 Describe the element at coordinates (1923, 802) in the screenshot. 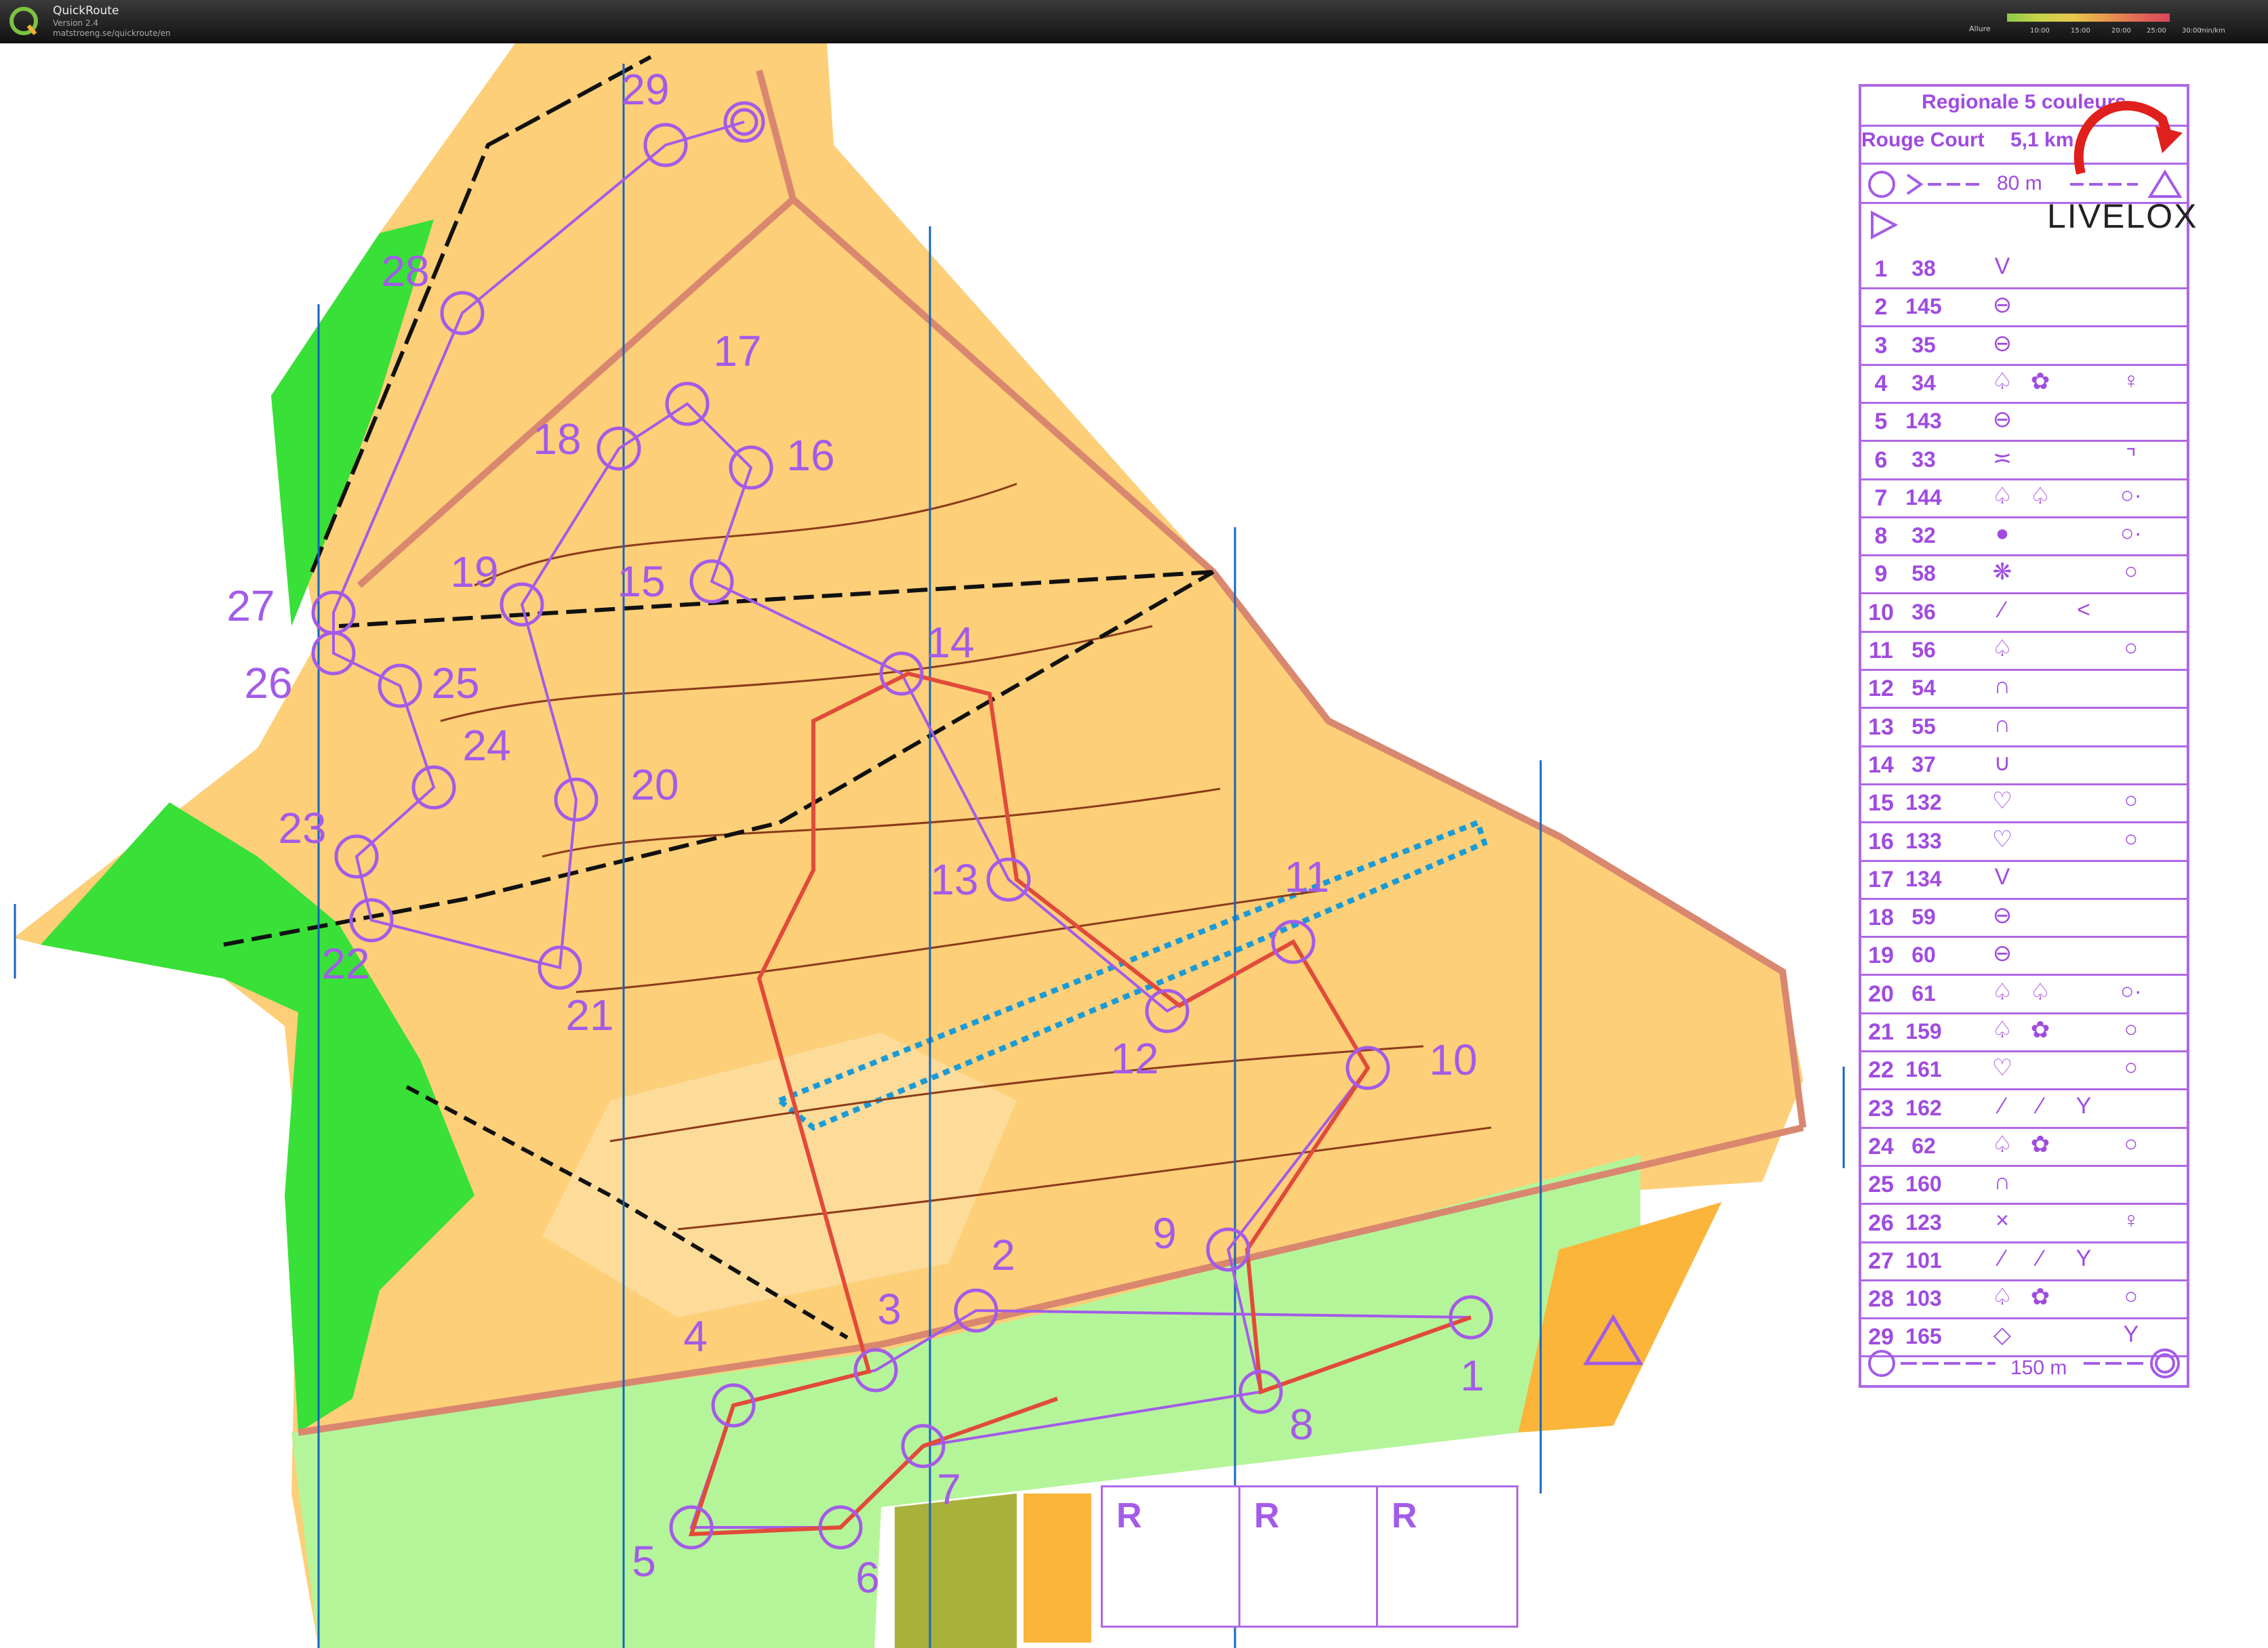

I see `control-code: 132` at that location.